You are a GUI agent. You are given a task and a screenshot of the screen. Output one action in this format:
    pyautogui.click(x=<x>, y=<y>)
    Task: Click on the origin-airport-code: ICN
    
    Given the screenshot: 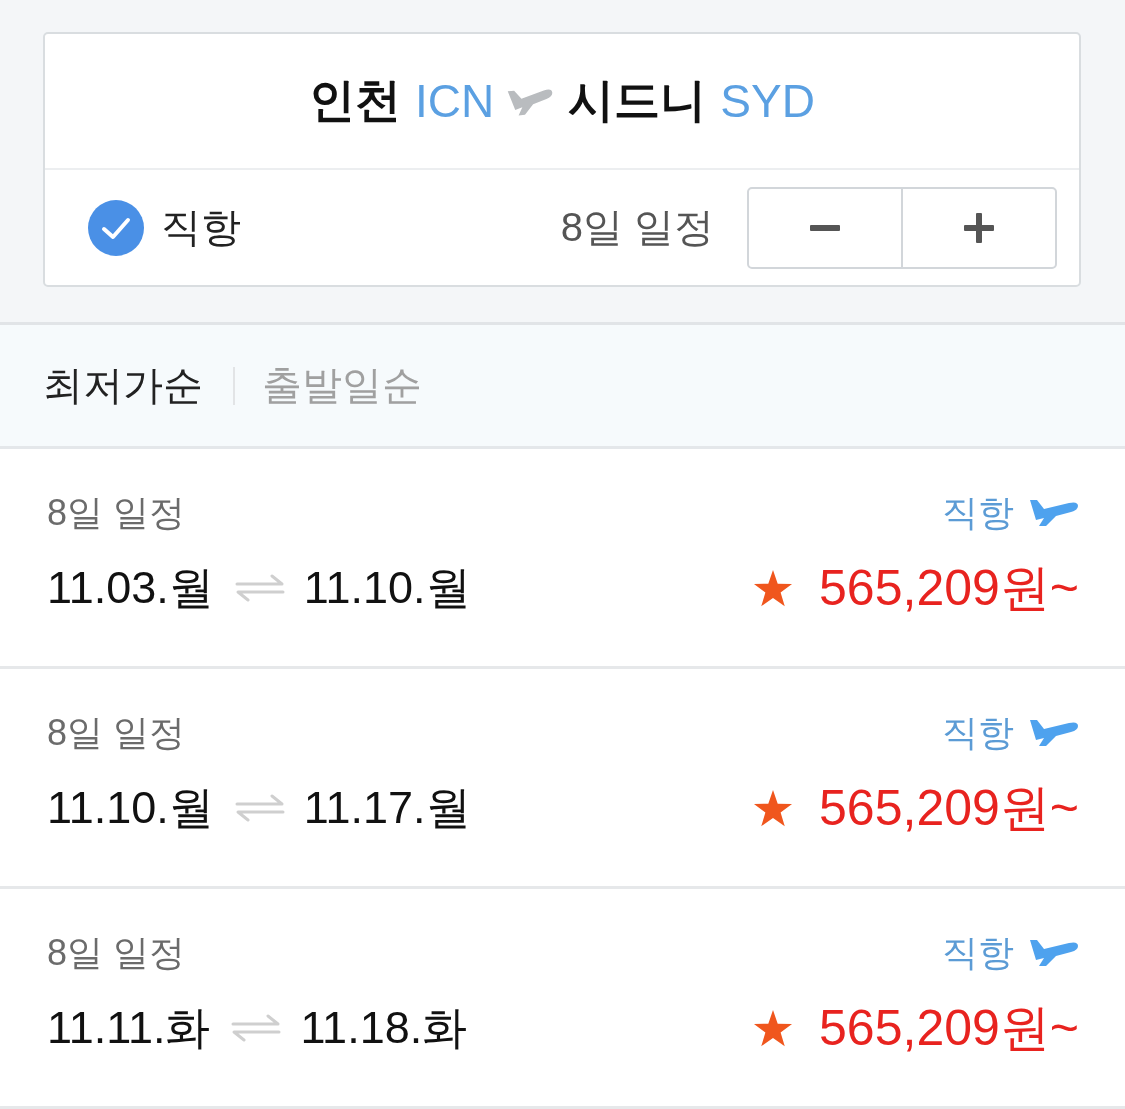 What is the action you would take?
    pyautogui.click(x=455, y=101)
    